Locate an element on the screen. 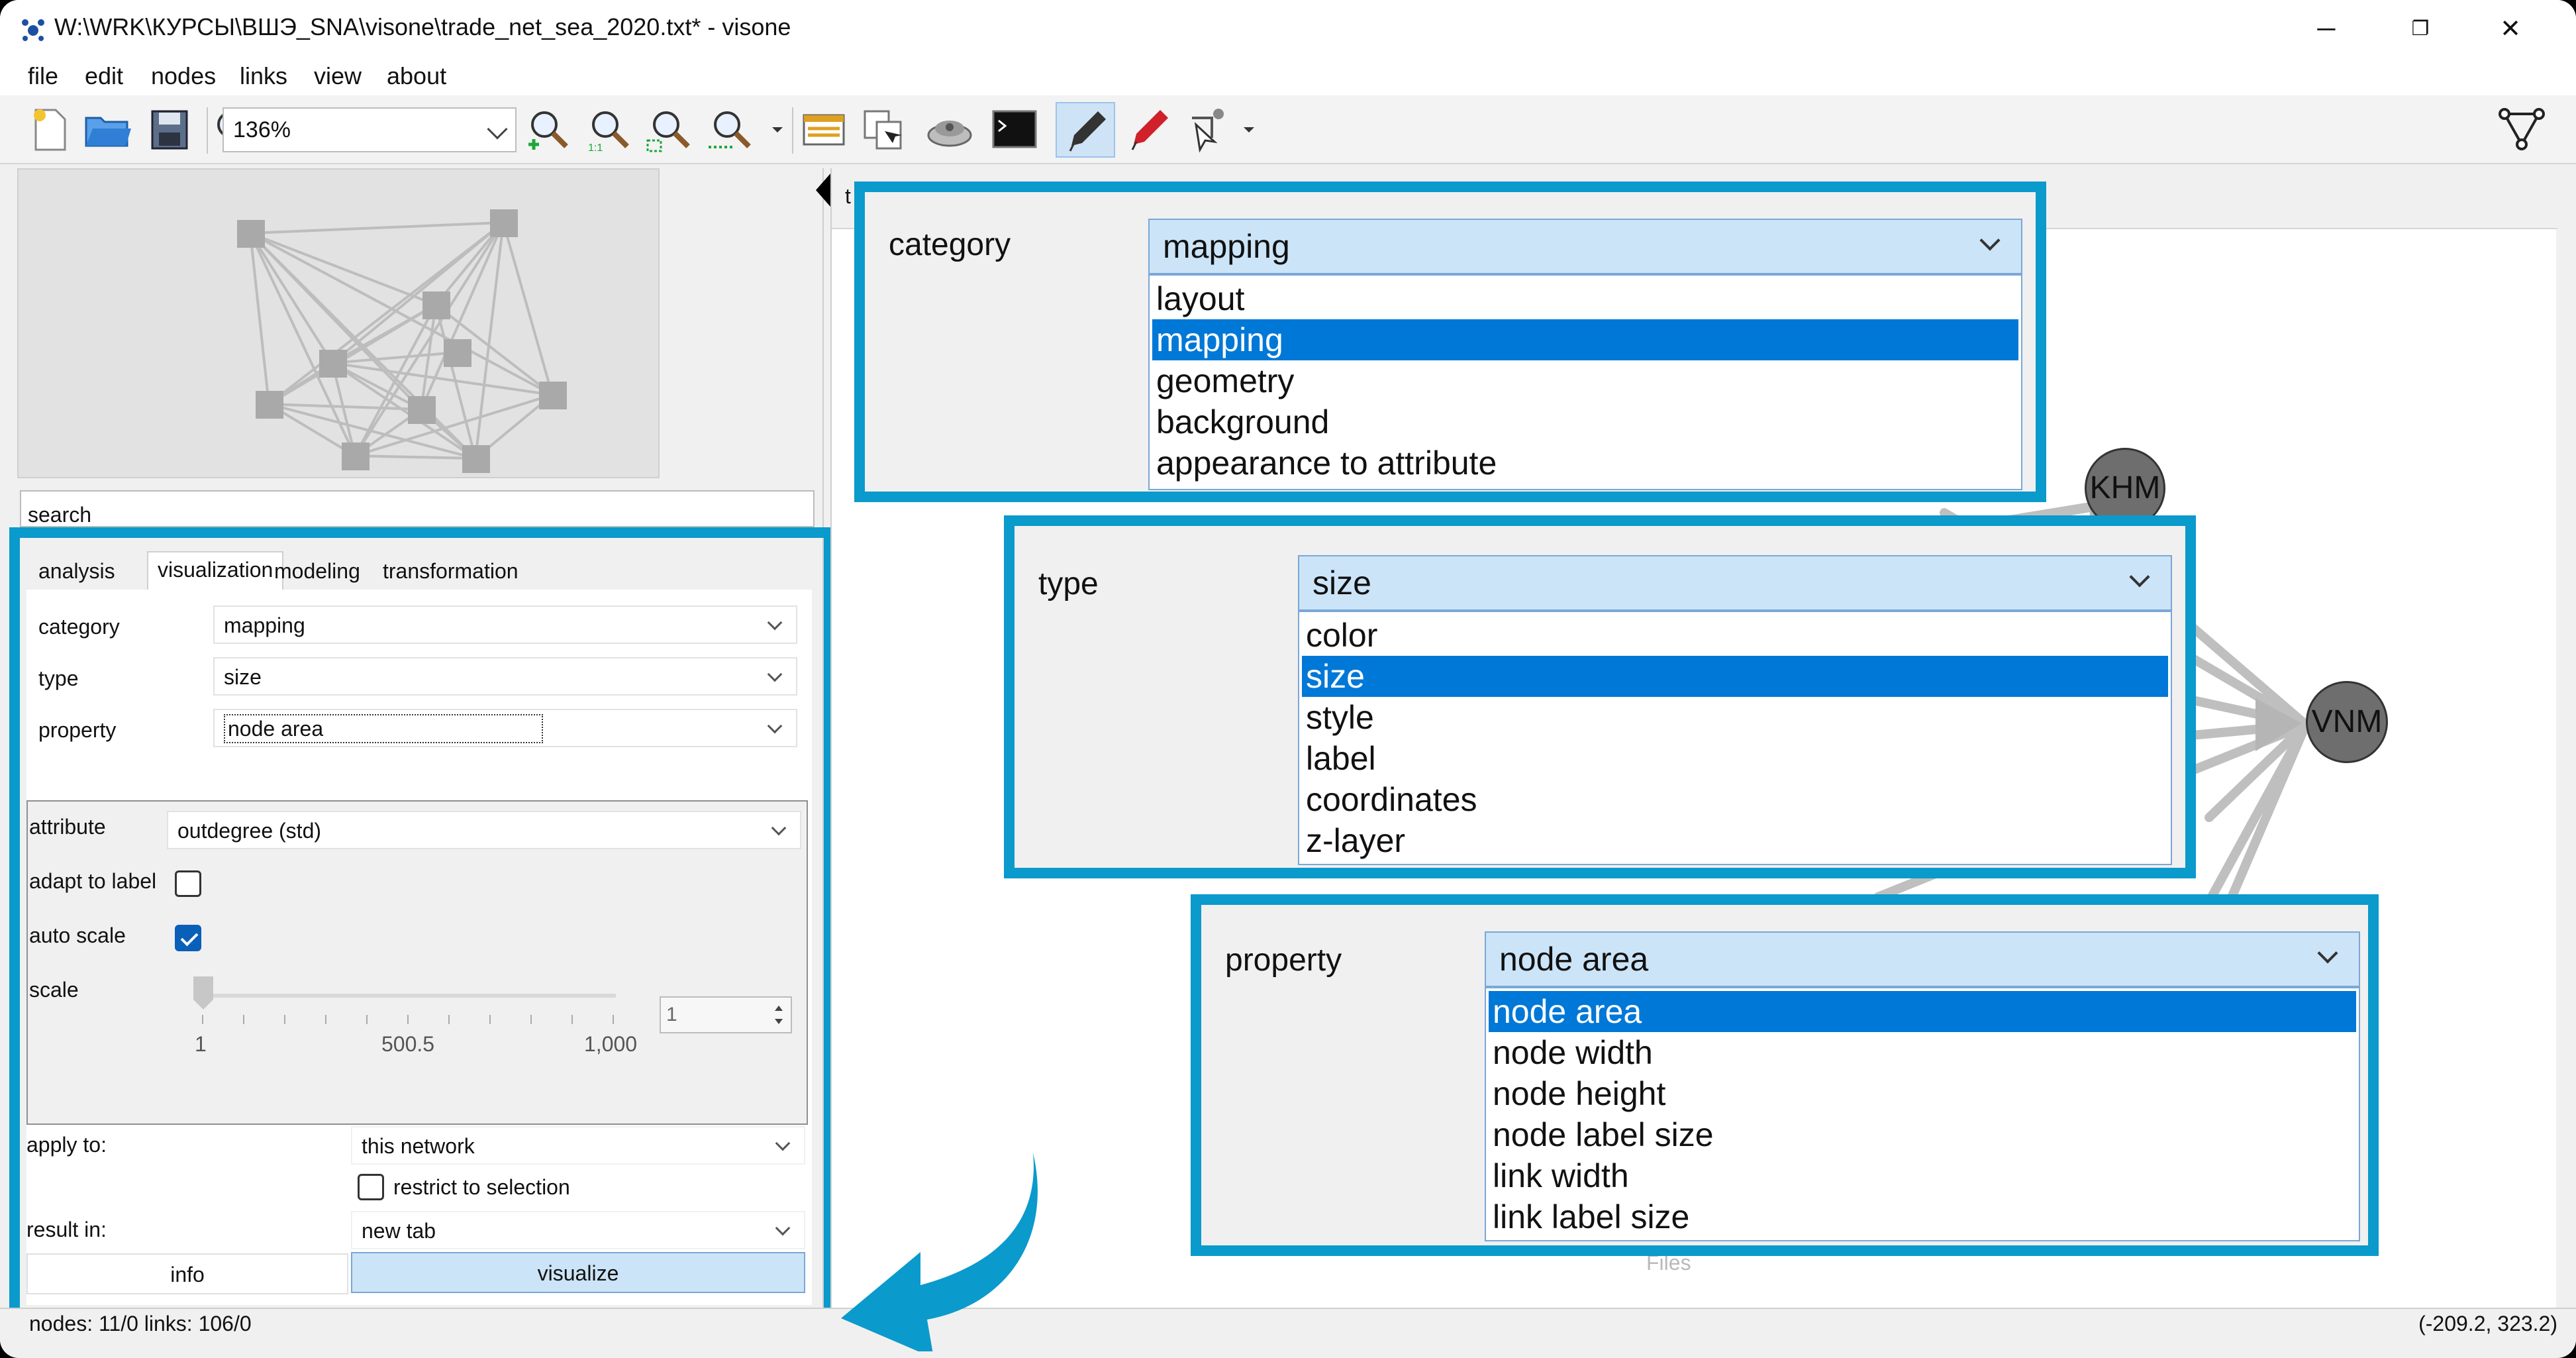  attribute-manager-icon is located at coordinates (824, 130).